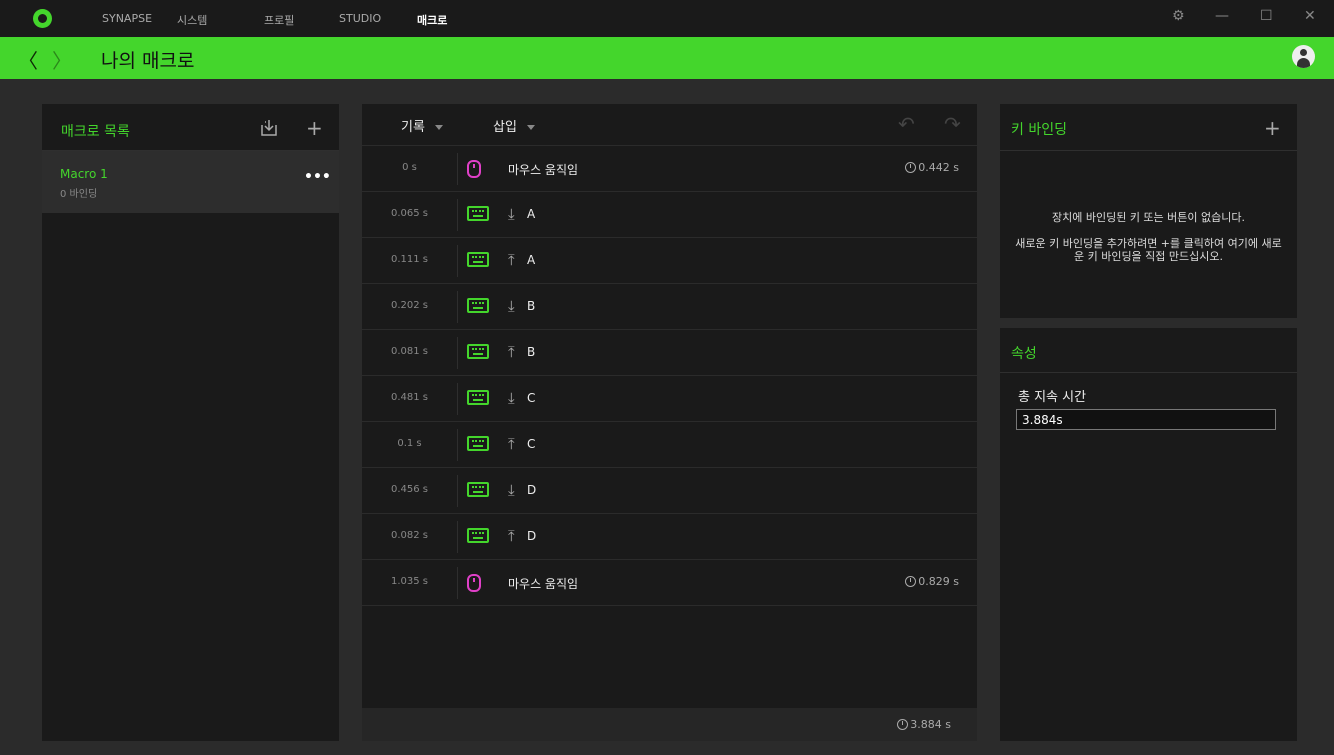 The width and height of the screenshot is (1334, 755). What do you see at coordinates (1310, 16) in the screenshot?
I see `close-icon: ✕` at bounding box center [1310, 16].